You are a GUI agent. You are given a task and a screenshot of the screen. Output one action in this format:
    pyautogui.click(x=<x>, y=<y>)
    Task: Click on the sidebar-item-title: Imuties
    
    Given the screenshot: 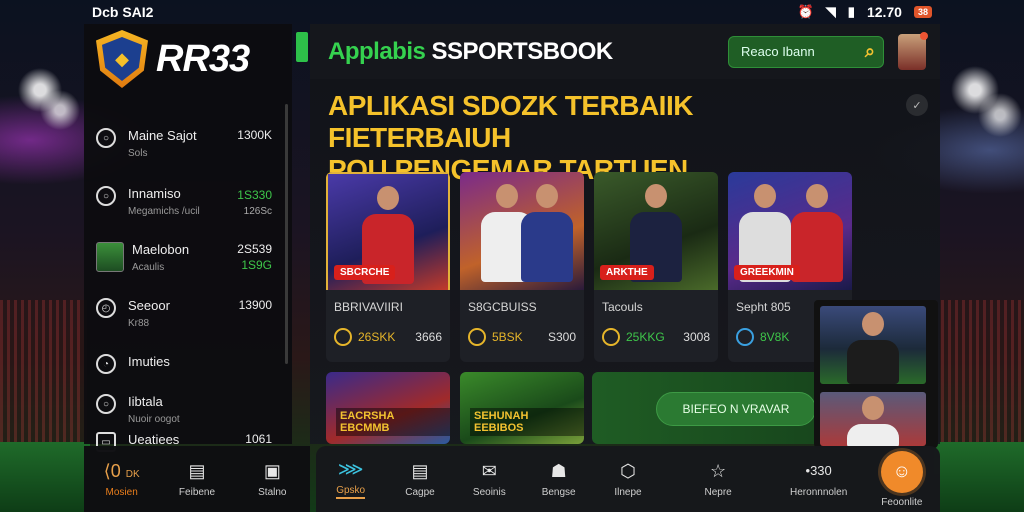 What is the action you would take?
    pyautogui.click(x=149, y=361)
    